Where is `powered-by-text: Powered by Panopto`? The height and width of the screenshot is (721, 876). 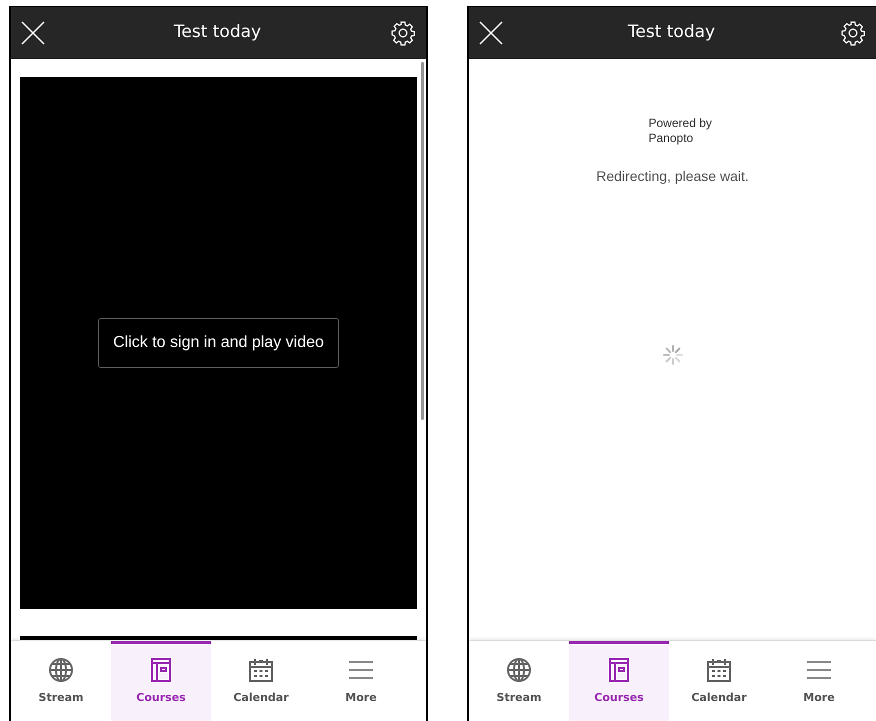 powered-by-text: Powered by Panopto is located at coordinates (680, 131).